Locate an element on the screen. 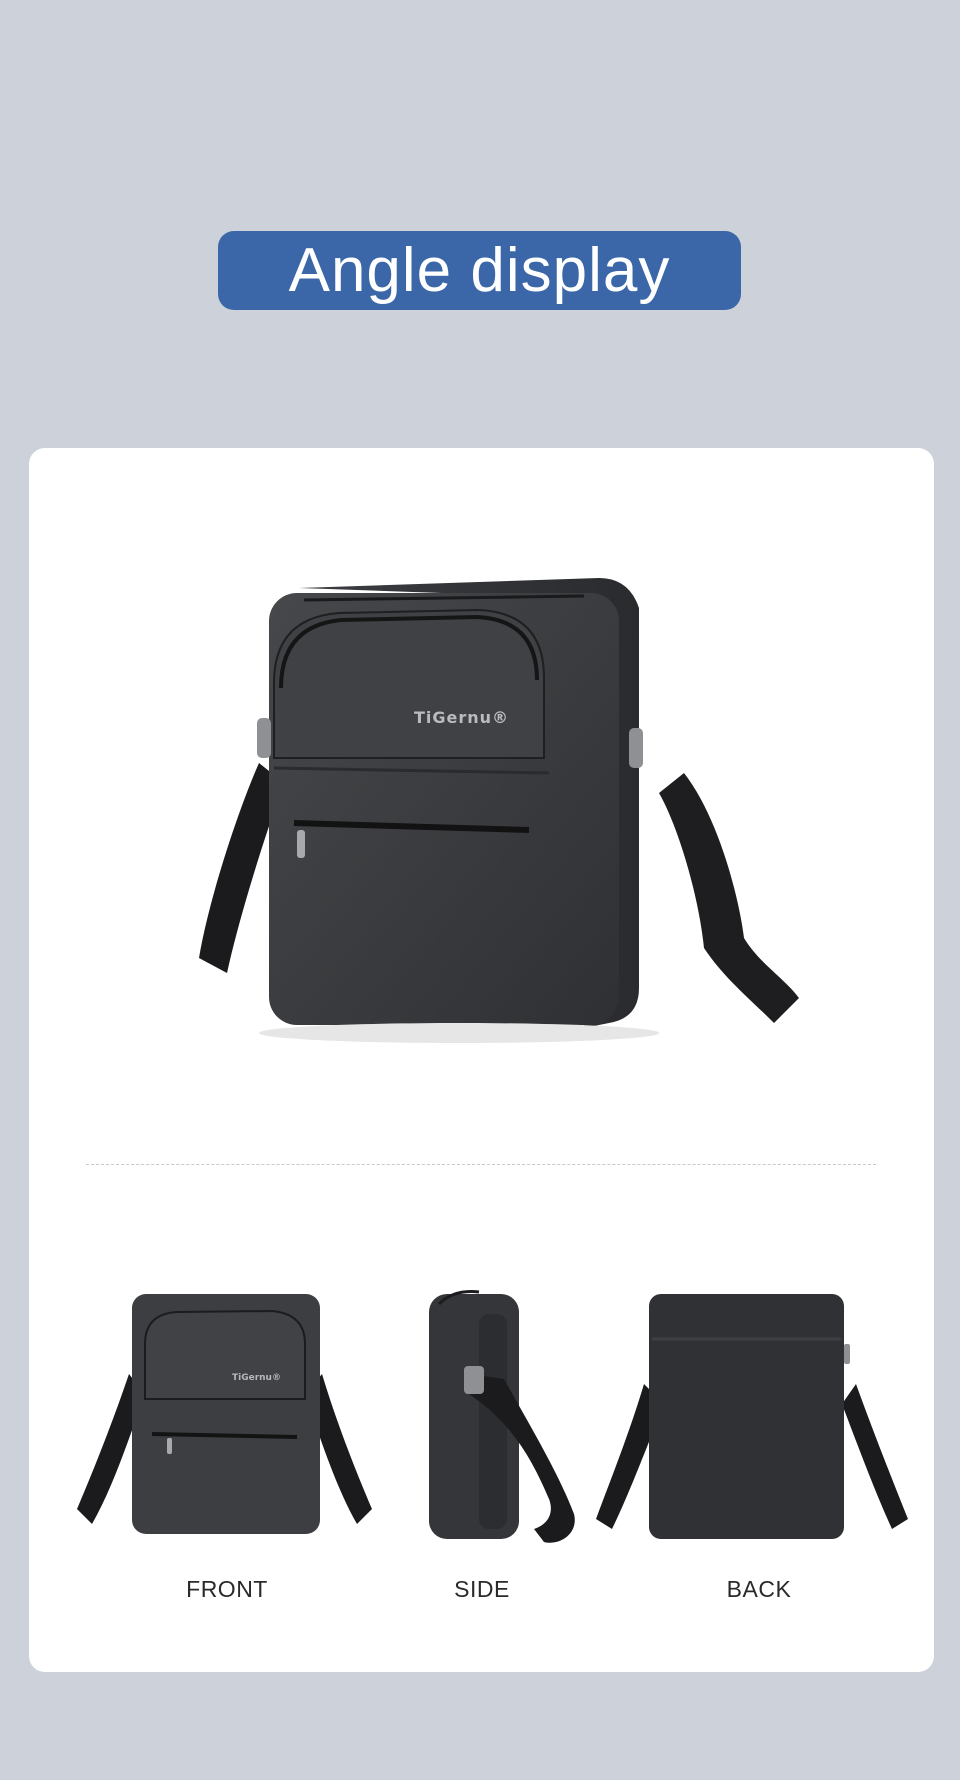 The height and width of the screenshot is (1780, 960). page-title: Angle display is located at coordinates (479, 270).